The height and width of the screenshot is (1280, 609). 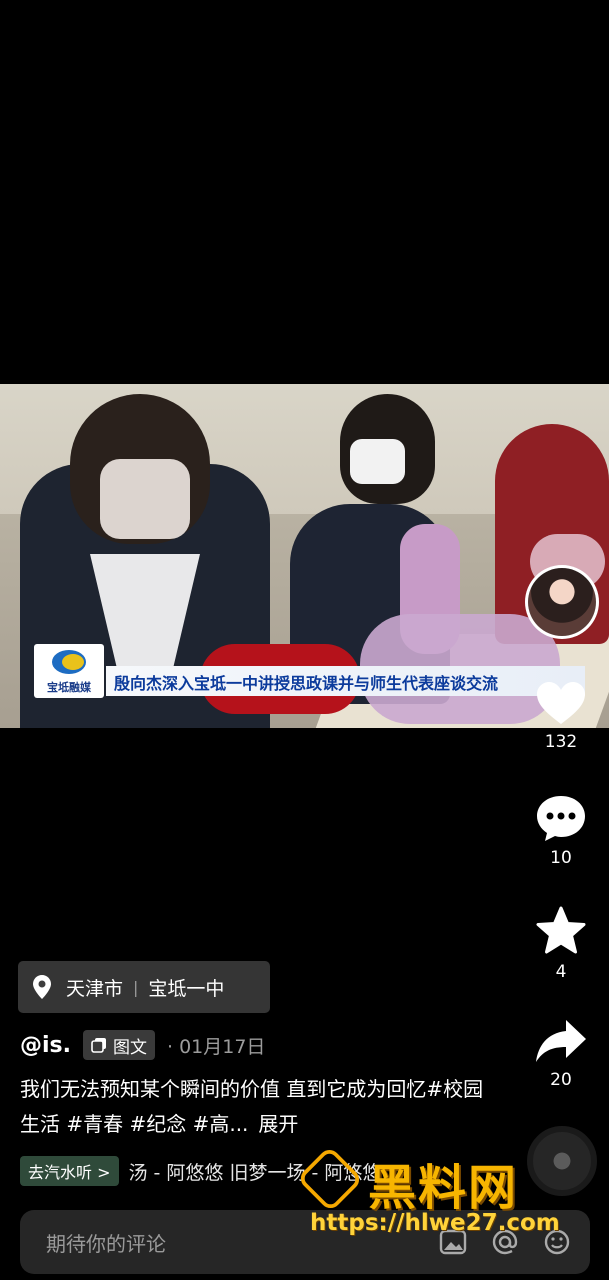 I want to click on share-count: 20, so click(x=561, y=1080).